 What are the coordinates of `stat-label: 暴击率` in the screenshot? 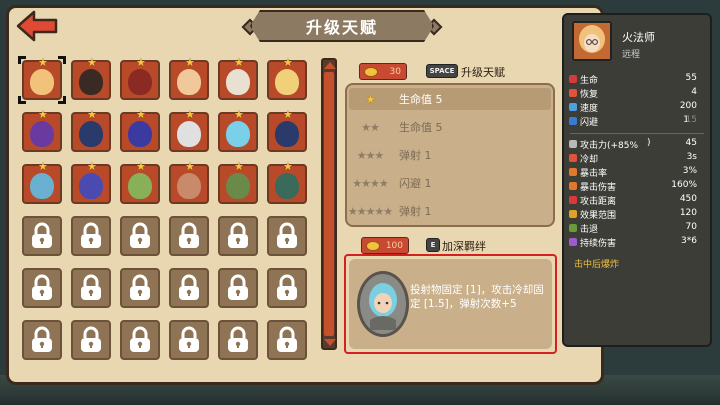 It's located at (594, 174).